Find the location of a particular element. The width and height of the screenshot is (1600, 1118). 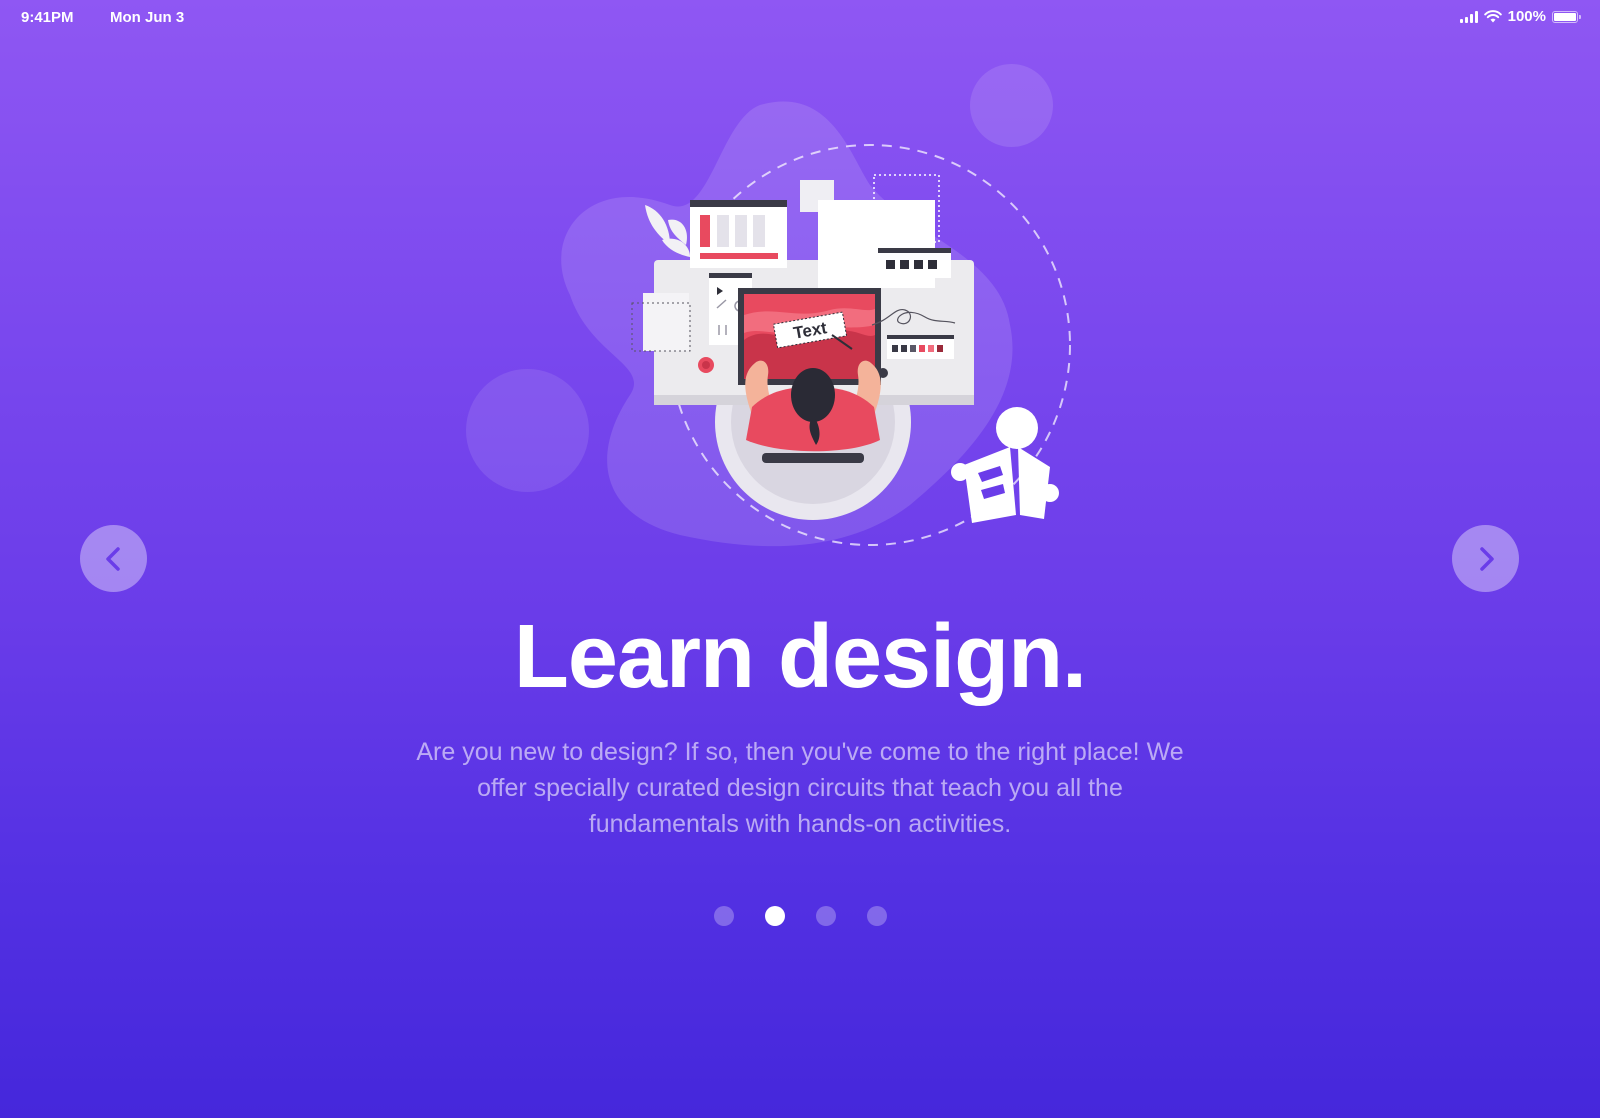

onboarding-title: Learn design. is located at coordinates (800, 657).